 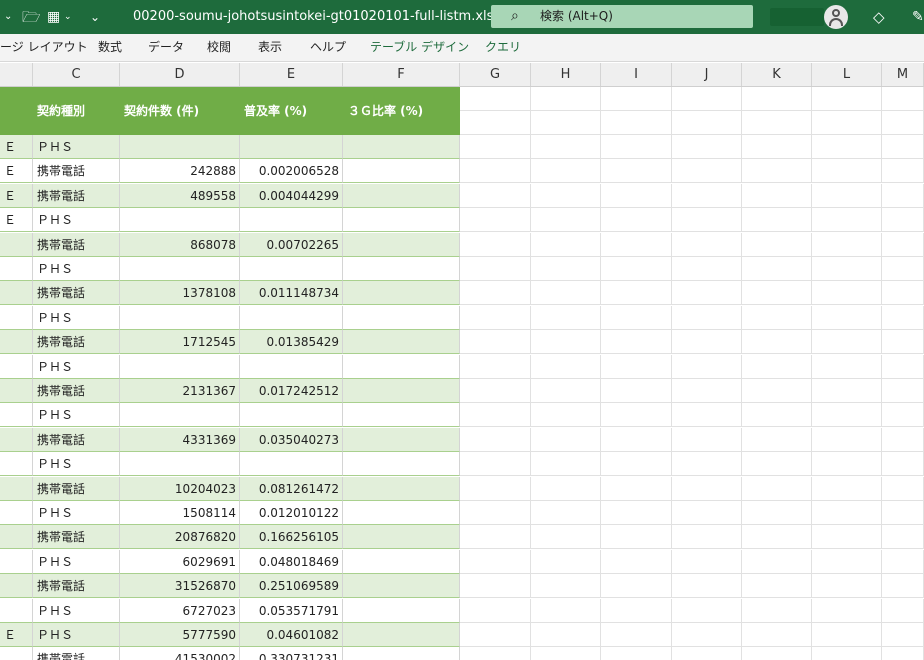 I want to click on dropdown-arrow-icon: ⌄, so click(x=68, y=17).